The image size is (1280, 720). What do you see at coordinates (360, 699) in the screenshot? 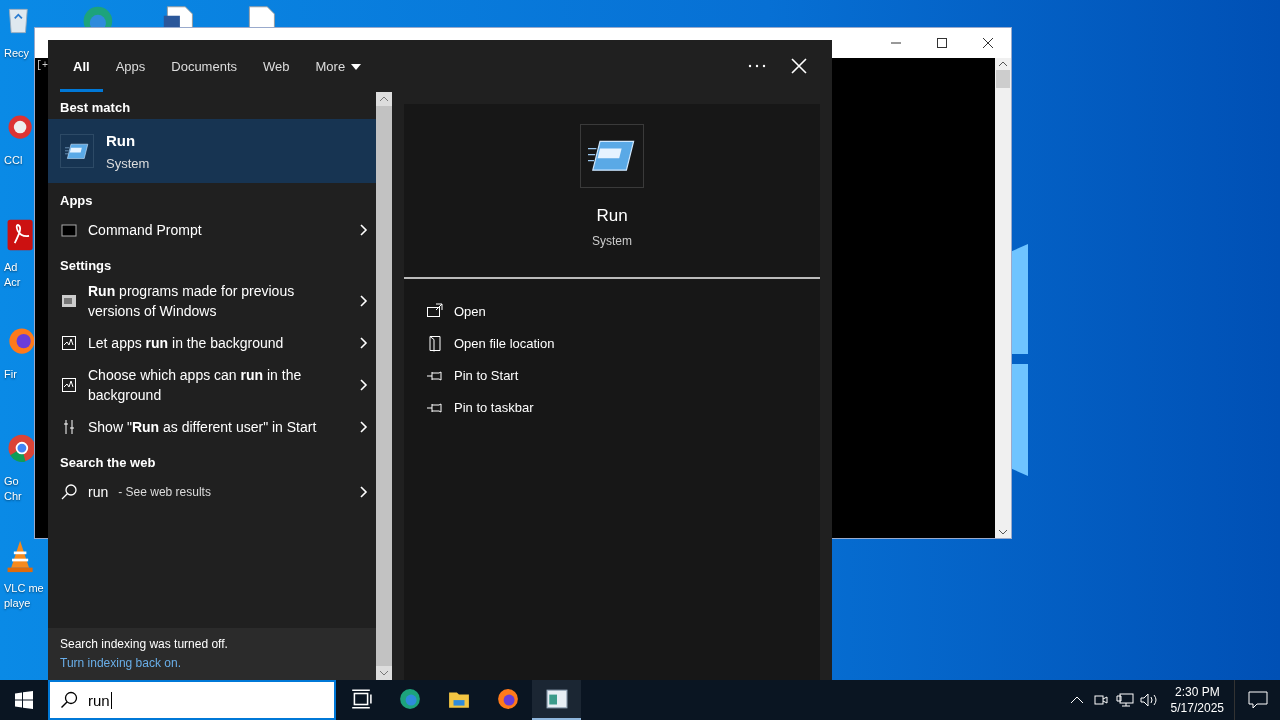
I see `task-view-icon` at bounding box center [360, 699].